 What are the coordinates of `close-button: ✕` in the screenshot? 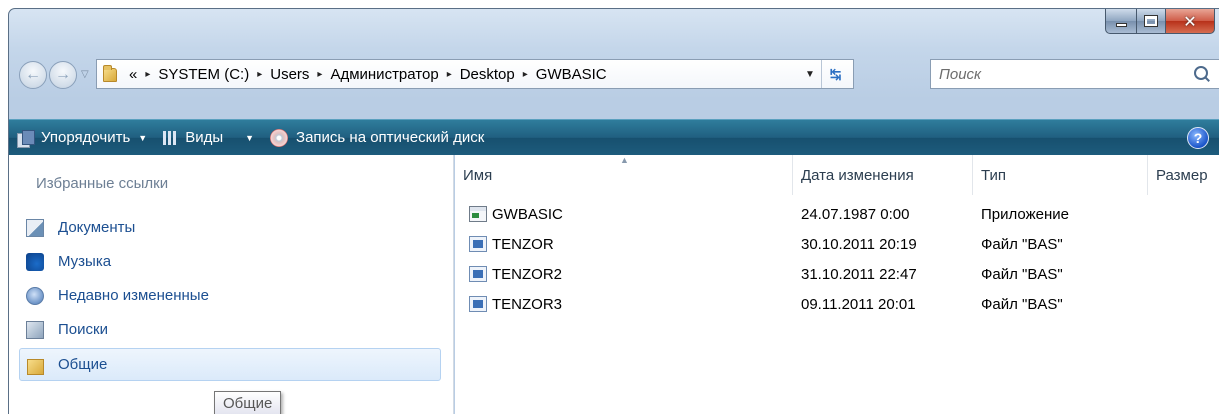 It's located at (1190, 21).